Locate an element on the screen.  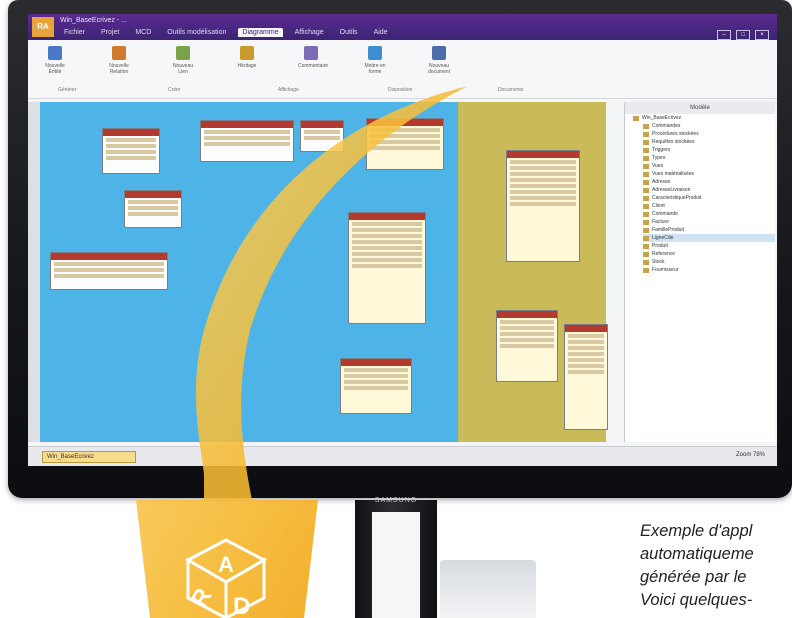
caption-line: générée par le is located at coordinates (693, 577).